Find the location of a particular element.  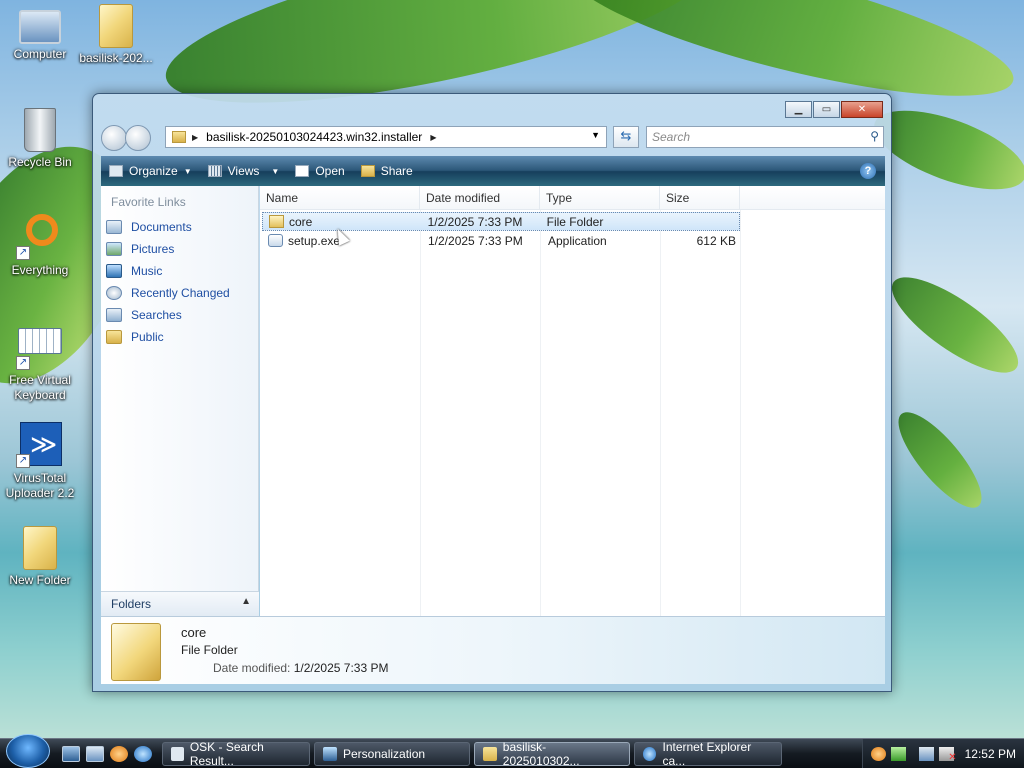

desktop-icon-label: Computer is located at coordinates (40, 54).